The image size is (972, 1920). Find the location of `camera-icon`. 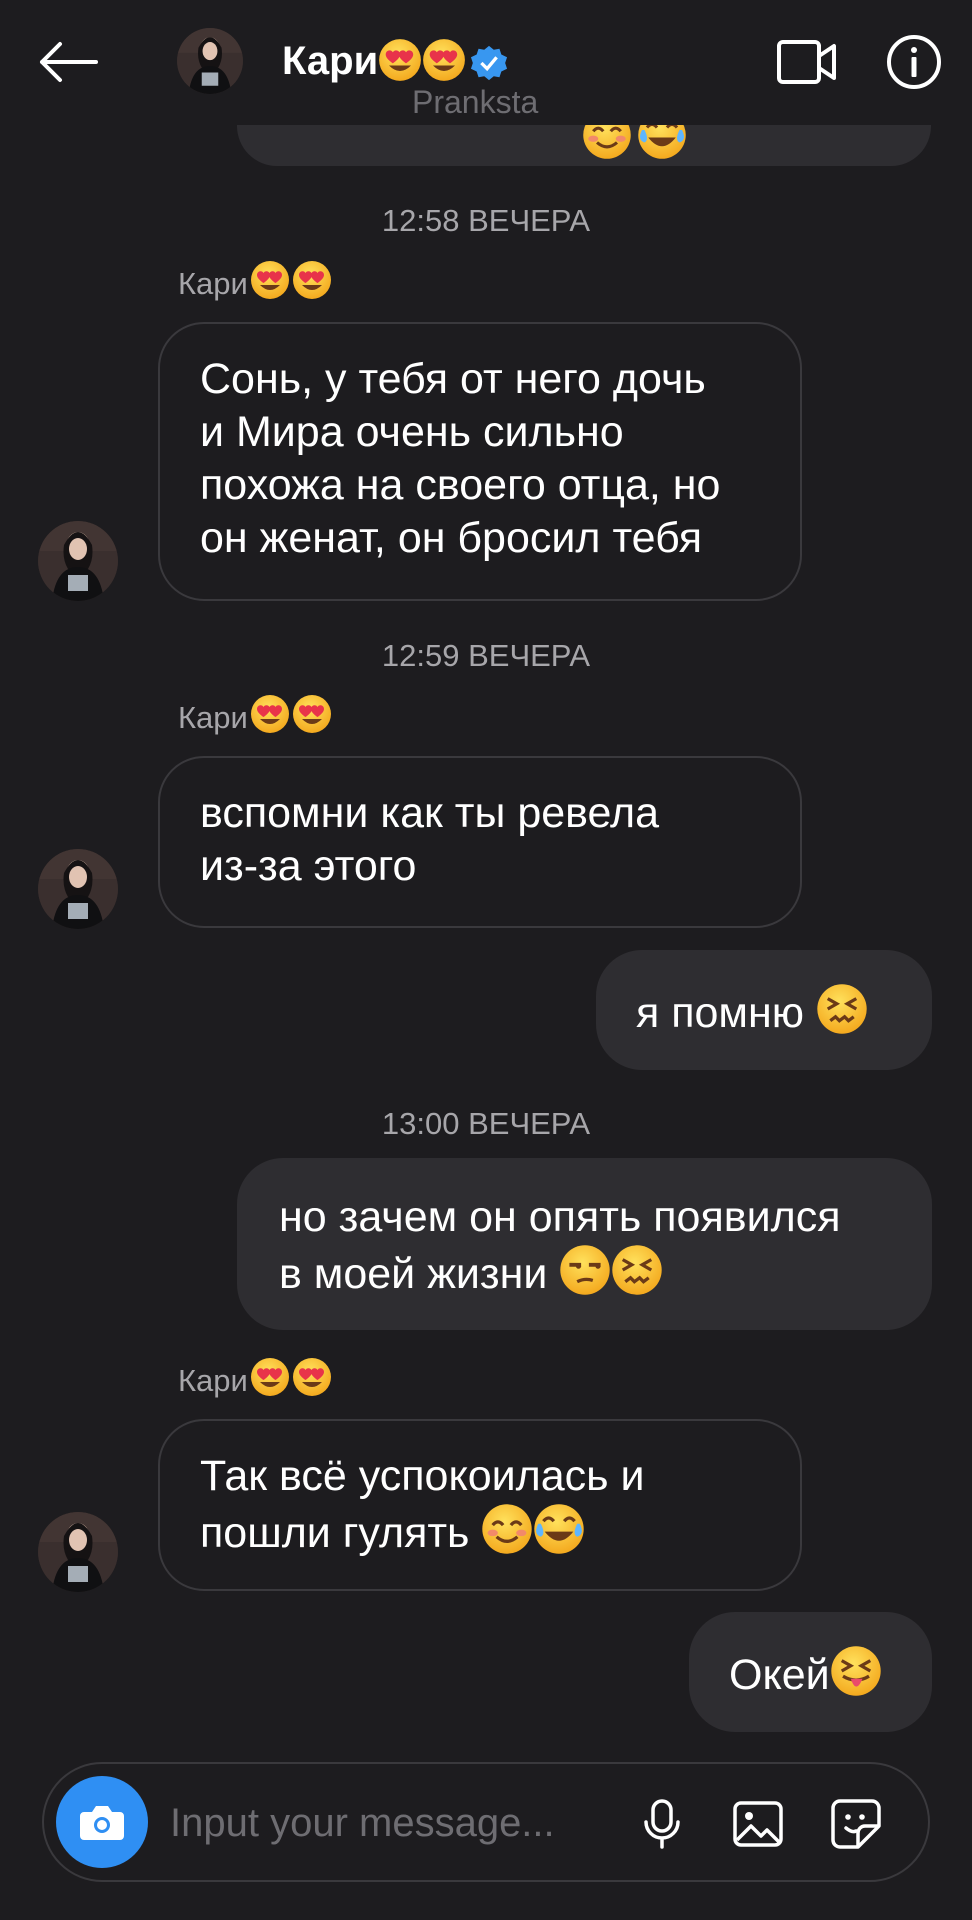

camera-icon is located at coordinates (102, 1823).